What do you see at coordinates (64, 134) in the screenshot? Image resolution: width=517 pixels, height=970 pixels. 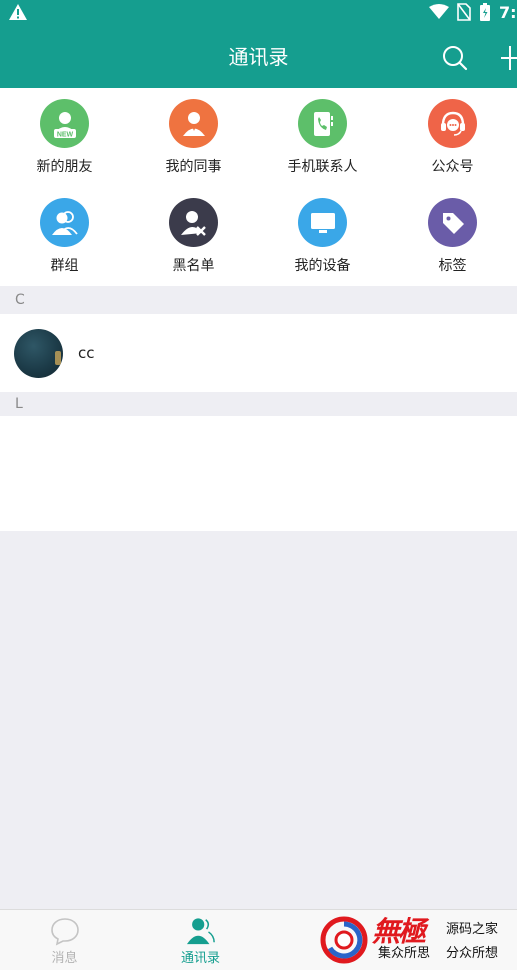 I see `new-badge: NEW` at bounding box center [64, 134].